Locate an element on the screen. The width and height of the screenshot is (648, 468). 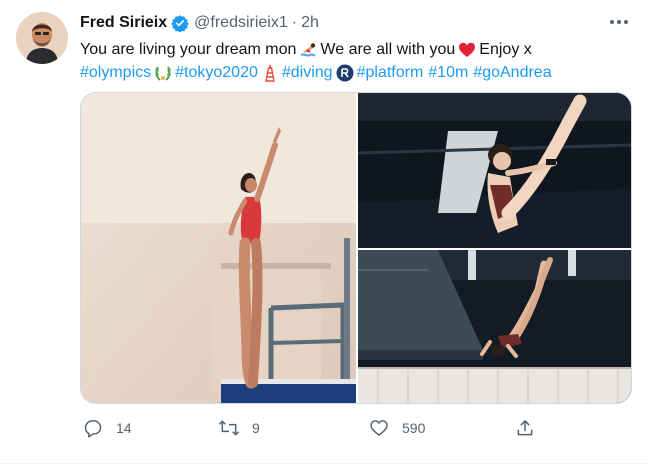
author-handle: @fredsirieix1 is located at coordinates (241, 23).